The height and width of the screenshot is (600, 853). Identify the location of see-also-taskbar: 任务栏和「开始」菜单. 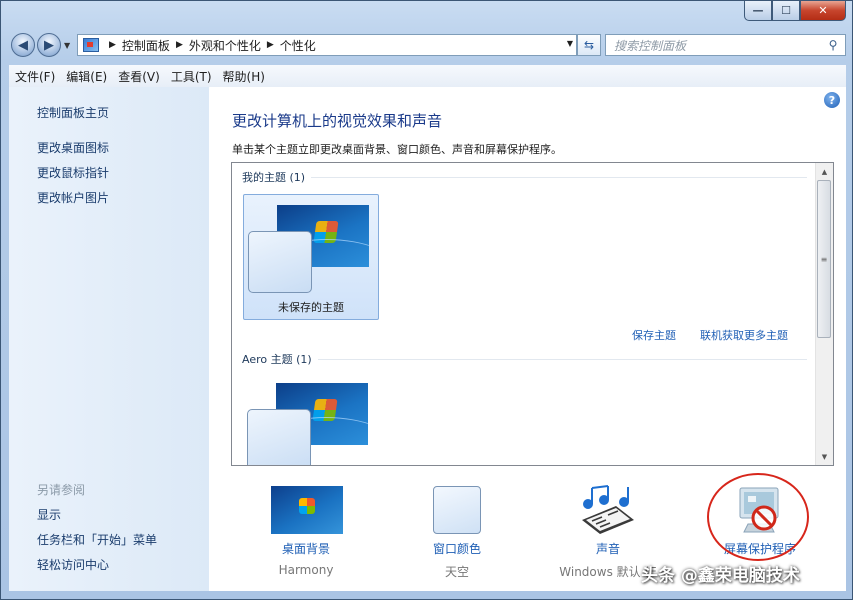
(97, 539).